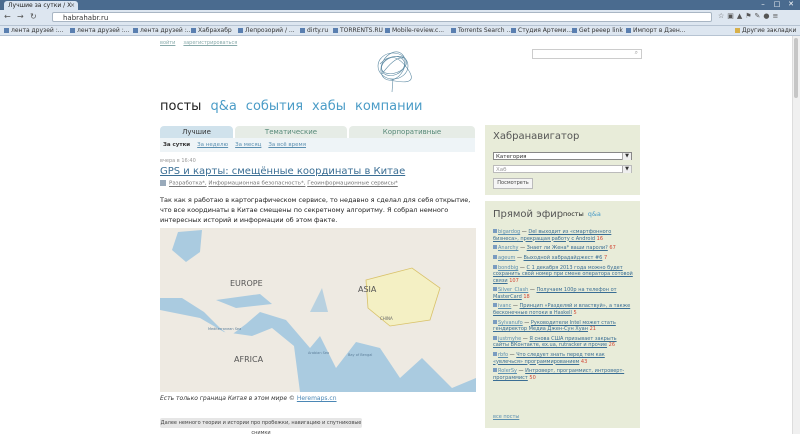 The image size is (800, 438). Describe the element at coordinates (563, 258) in the screenshot. I see `feed-title: Выходной хабрадайджест #6` at that location.